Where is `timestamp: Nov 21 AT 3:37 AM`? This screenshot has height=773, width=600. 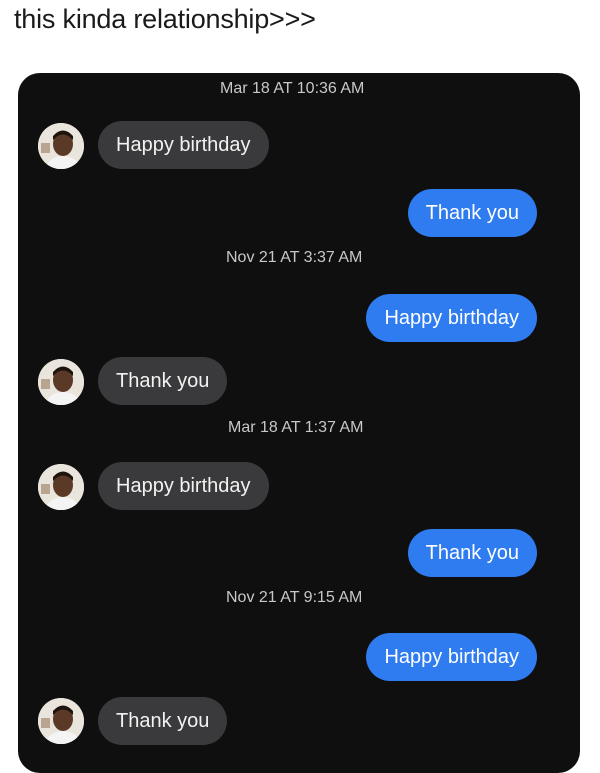 timestamp: Nov 21 AT 3:37 AM is located at coordinates (294, 257).